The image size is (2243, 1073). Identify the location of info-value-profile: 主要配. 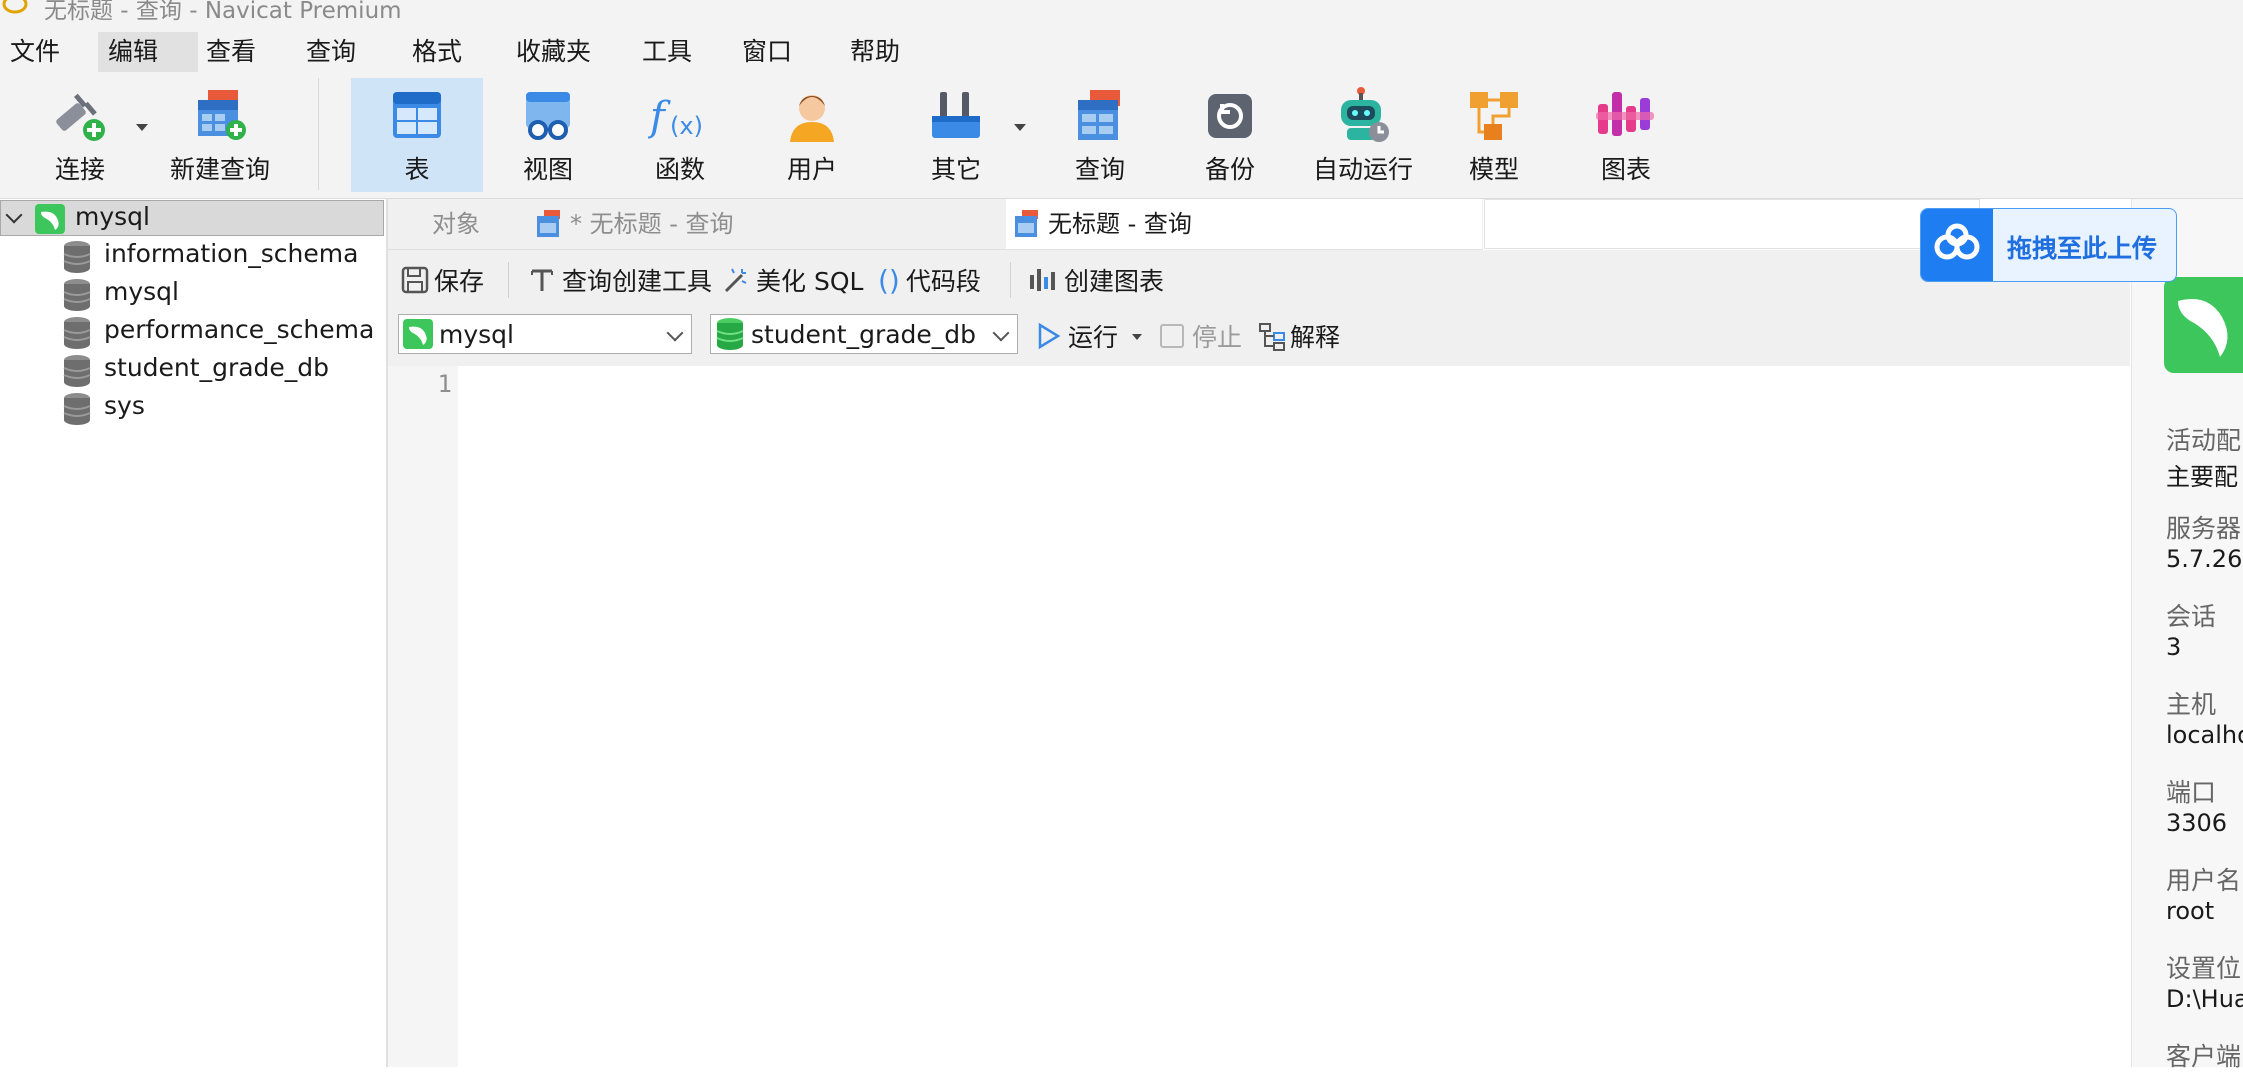
(2202, 477).